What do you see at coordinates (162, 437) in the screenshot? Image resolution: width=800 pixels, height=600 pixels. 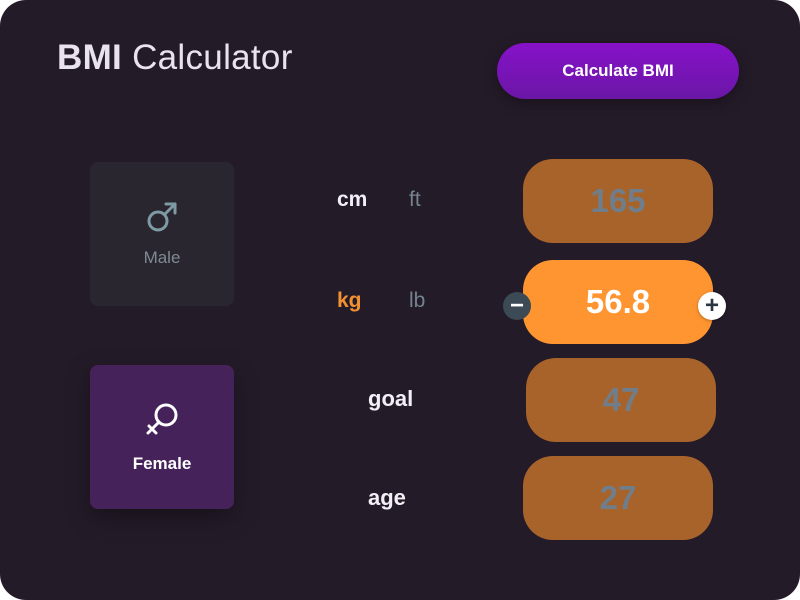 I see `gender-female-card: Female` at bounding box center [162, 437].